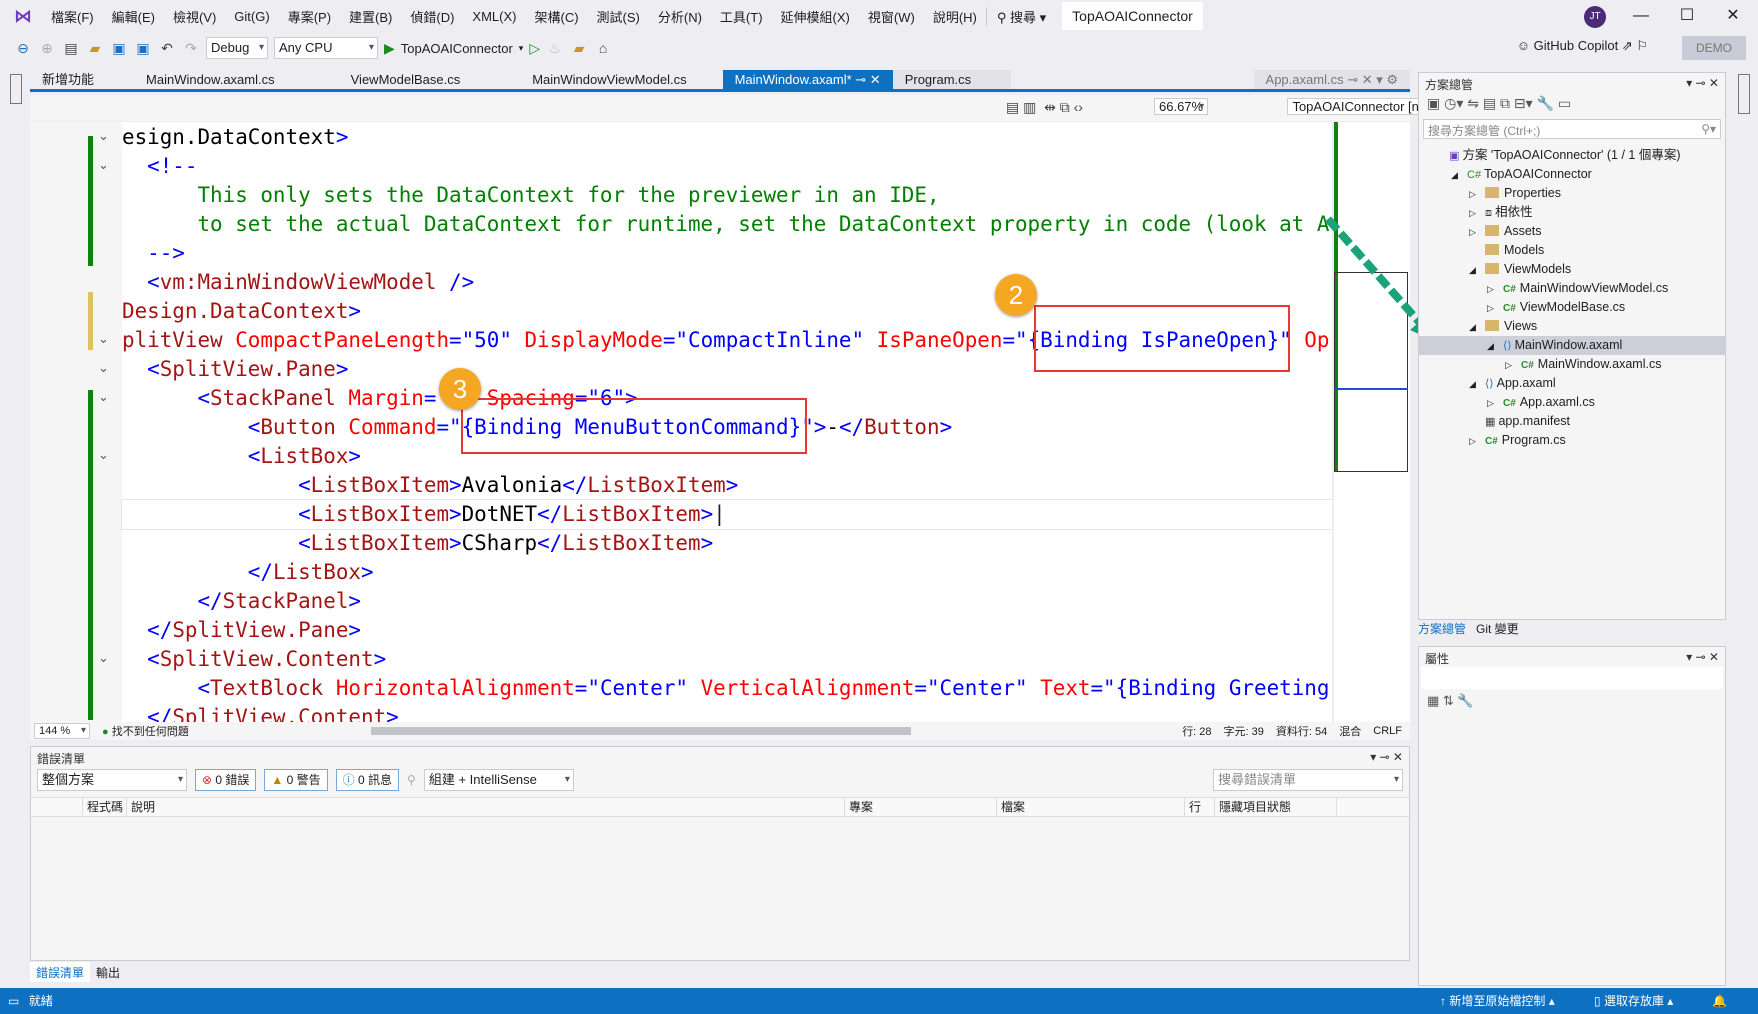  What do you see at coordinates (432, 16) in the screenshot?
I see `menu-debug: 偵錯(D)` at bounding box center [432, 16].